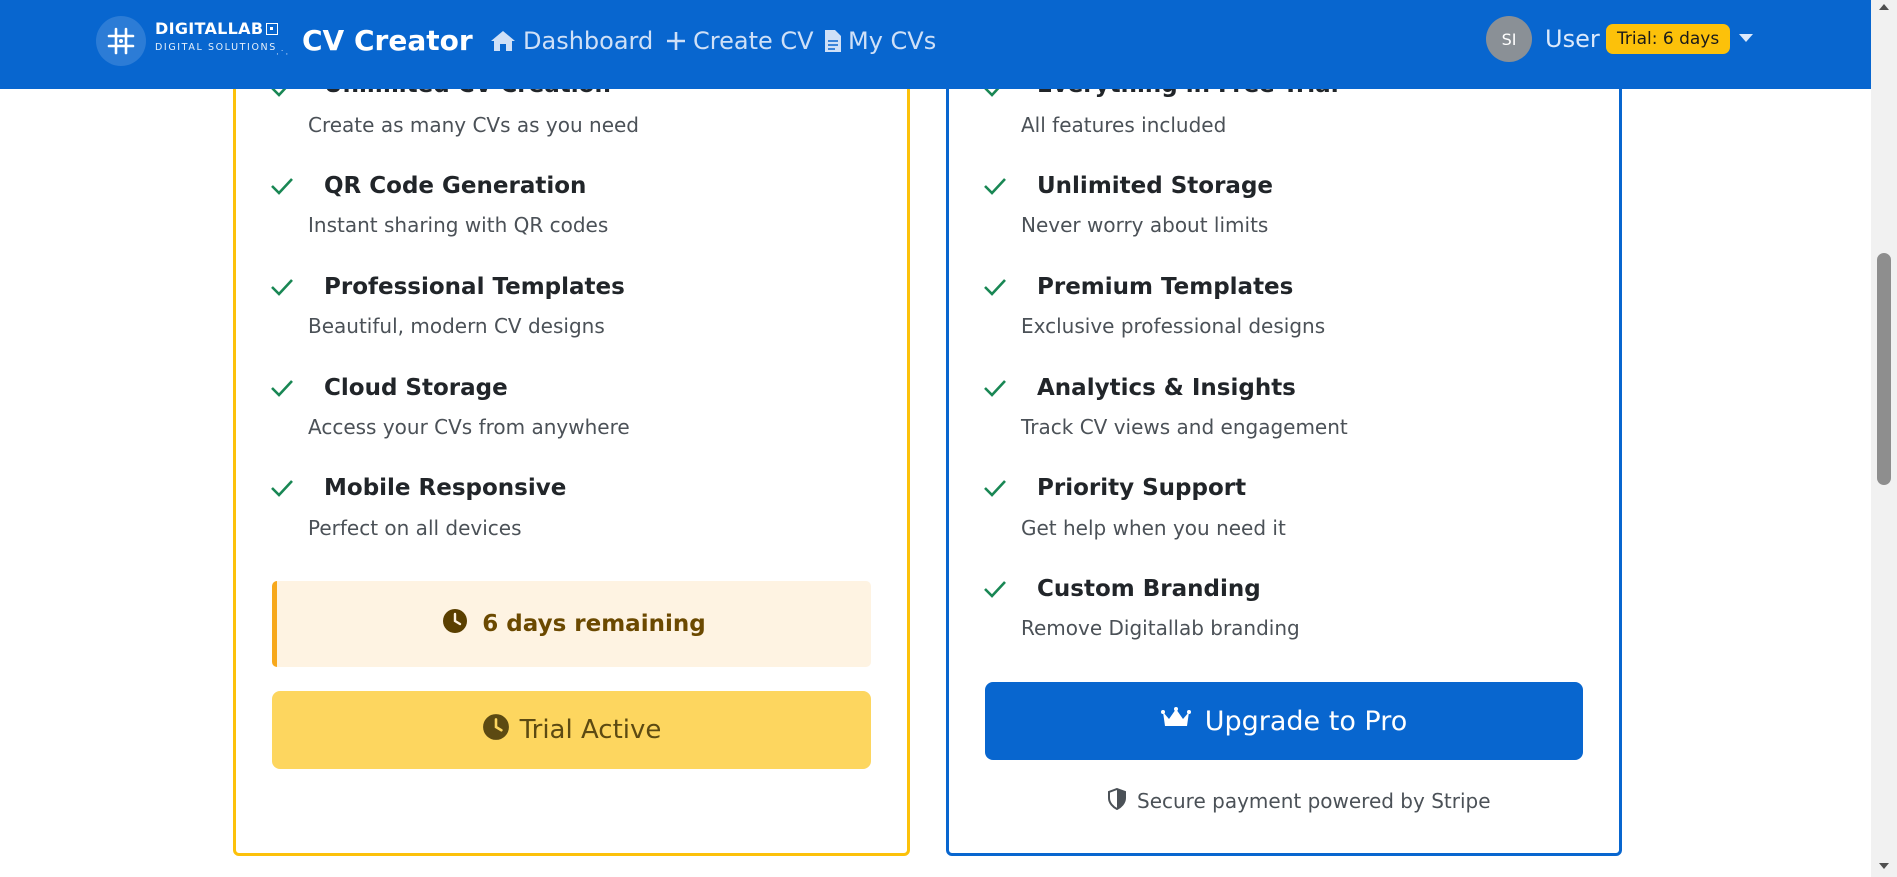 The image size is (1897, 877). Describe the element at coordinates (833, 41) in the screenshot. I see `file-icon` at that location.